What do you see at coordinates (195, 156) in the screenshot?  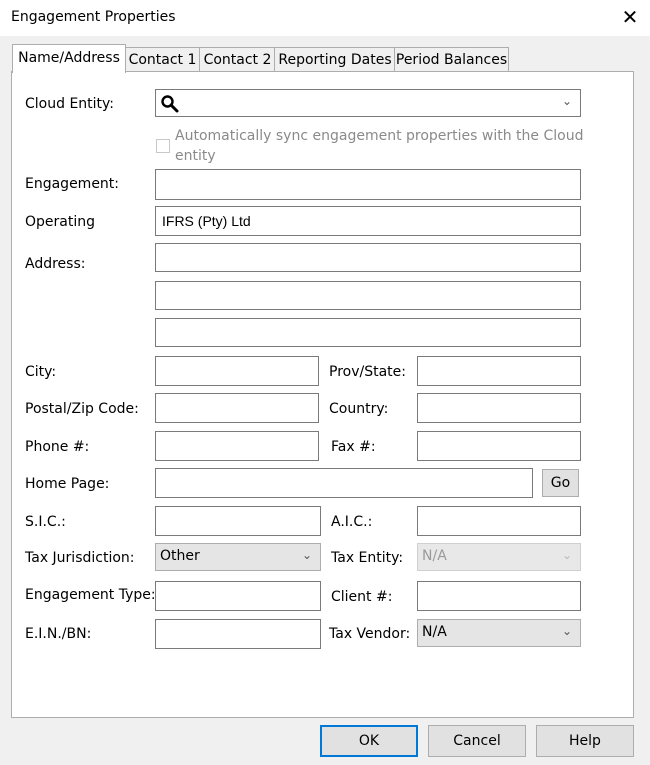 I see `sync-label-line-2: entity` at bounding box center [195, 156].